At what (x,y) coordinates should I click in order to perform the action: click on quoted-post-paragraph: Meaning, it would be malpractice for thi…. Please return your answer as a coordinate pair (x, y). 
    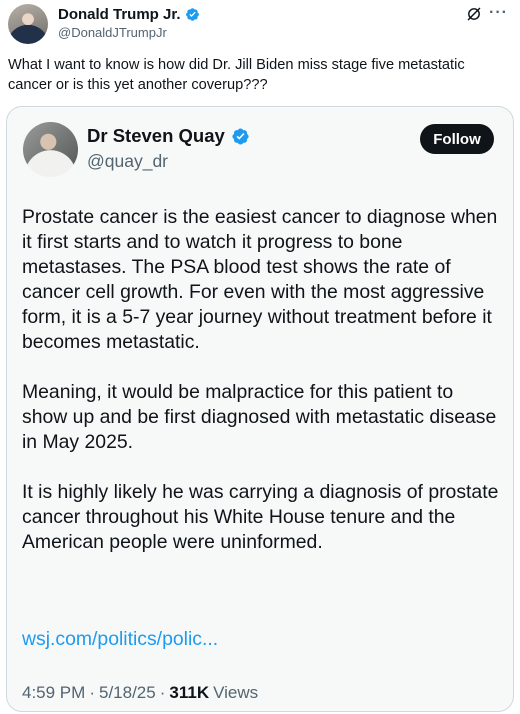
    Looking at the image, I should click on (259, 417).